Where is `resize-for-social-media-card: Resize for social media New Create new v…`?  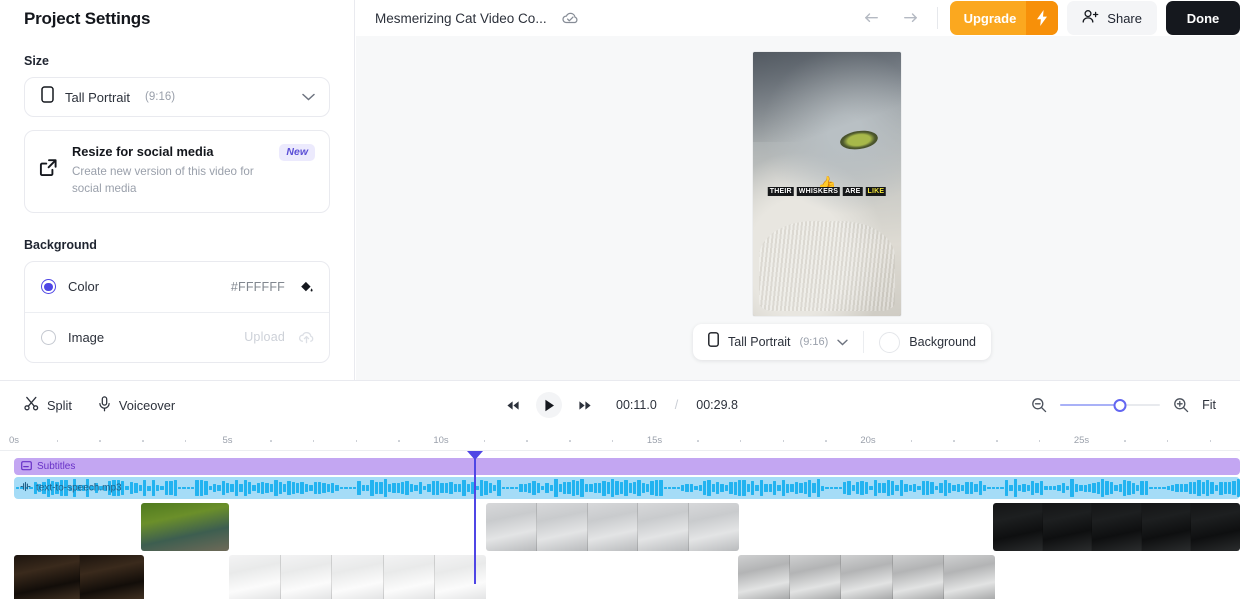 resize-for-social-media-card: Resize for social media New Create new v… is located at coordinates (177, 171).